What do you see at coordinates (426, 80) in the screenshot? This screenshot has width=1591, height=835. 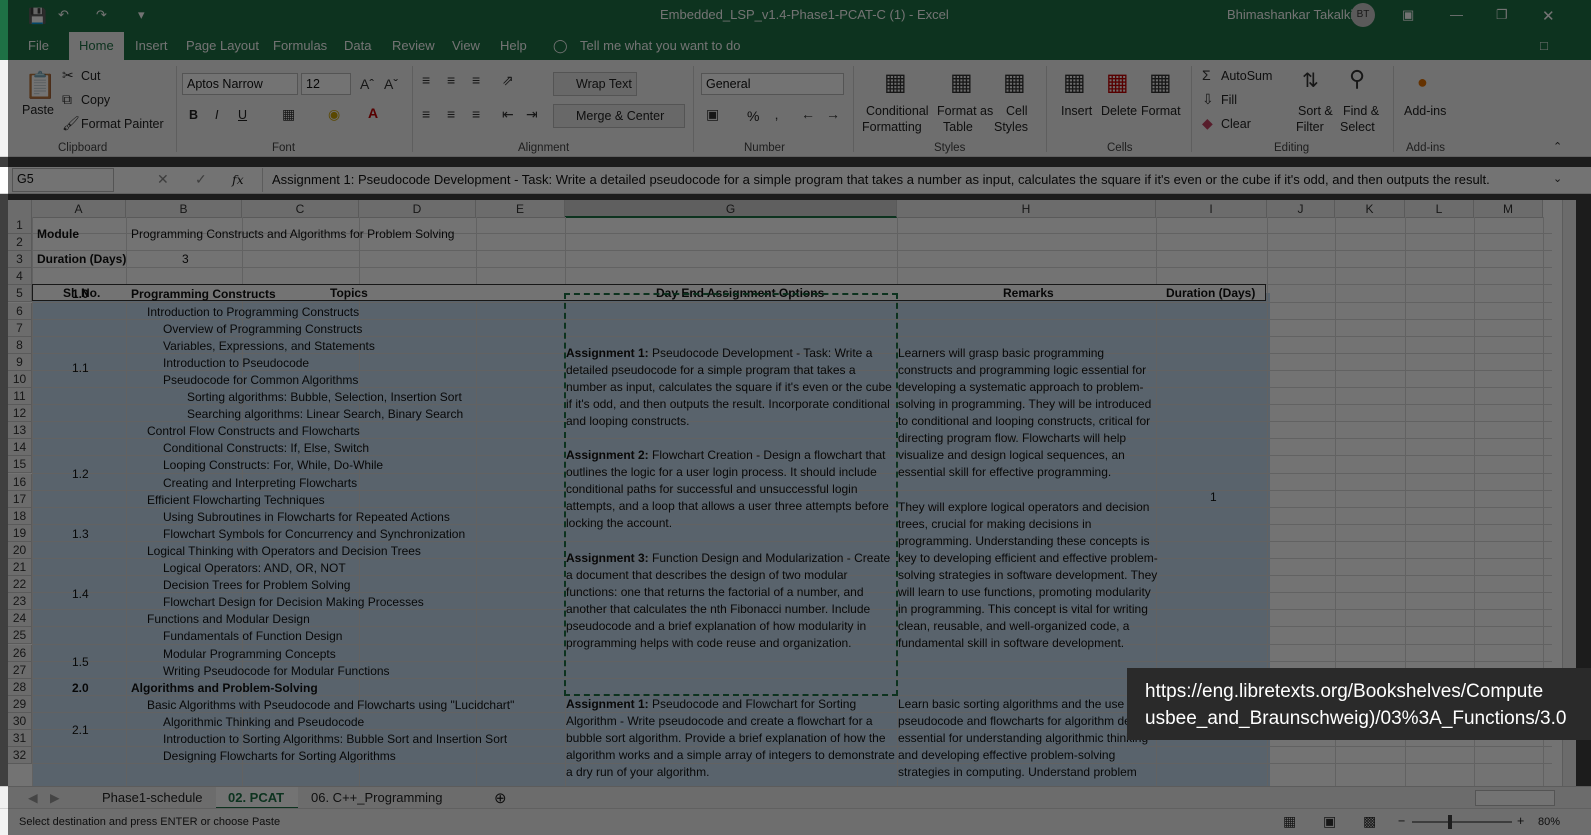 I see `align-top-icon: ≡` at bounding box center [426, 80].